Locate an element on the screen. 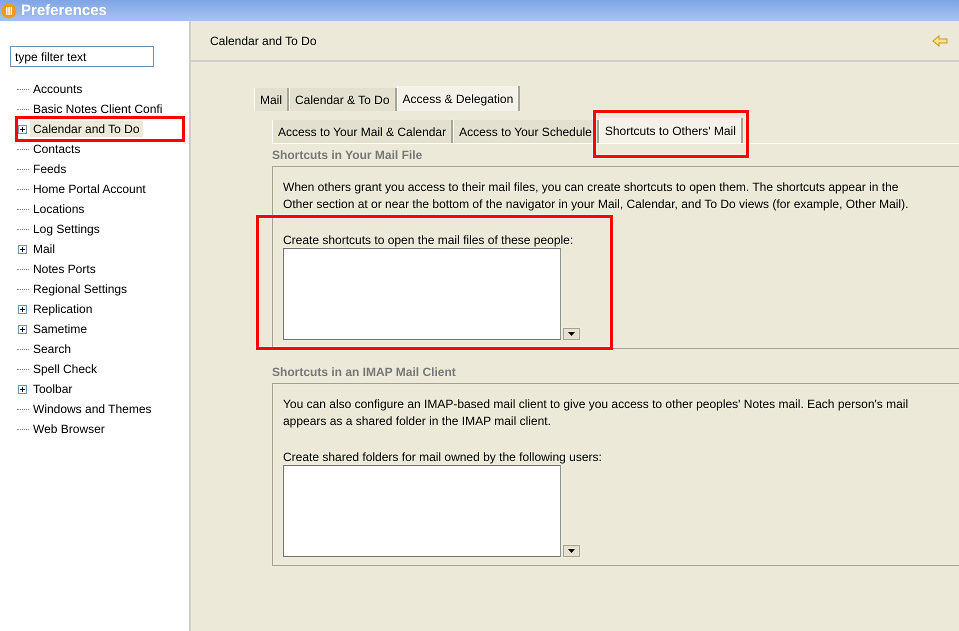 The image size is (959, 631). field-label: Create shortcuts to open the mail files of these people: is located at coordinates (428, 240).